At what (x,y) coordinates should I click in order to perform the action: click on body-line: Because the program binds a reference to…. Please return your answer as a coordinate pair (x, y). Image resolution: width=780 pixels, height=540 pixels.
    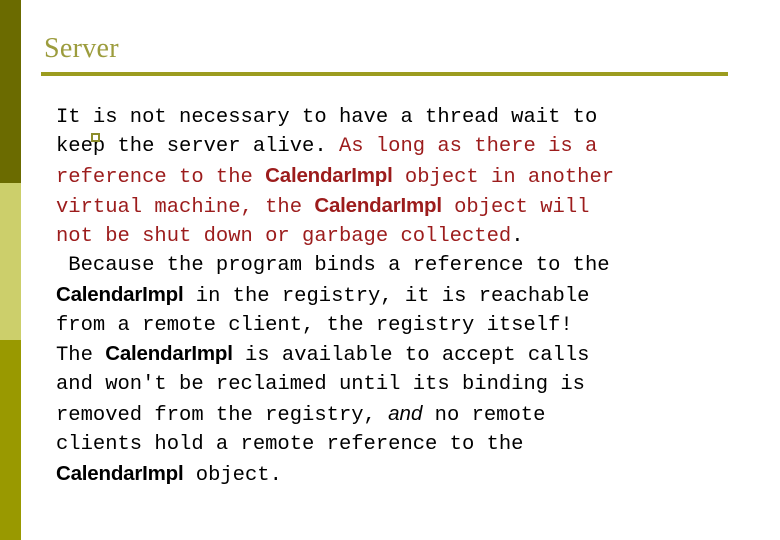
    Looking at the image, I should click on (412, 266).